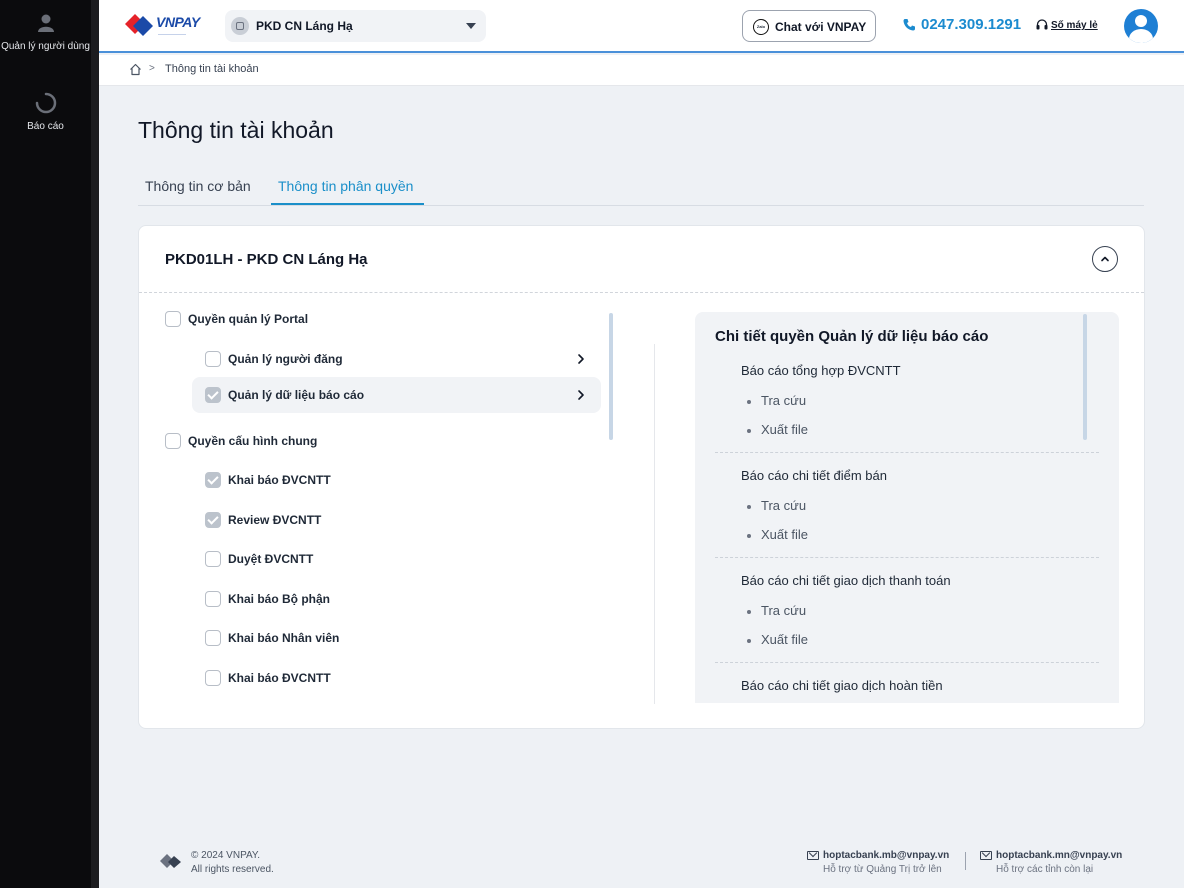 Image resolution: width=1184 pixels, height=888 pixels. What do you see at coordinates (248, 319) in the screenshot?
I see `permission-label: Quyền quản lý Portal` at bounding box center [248, 319].